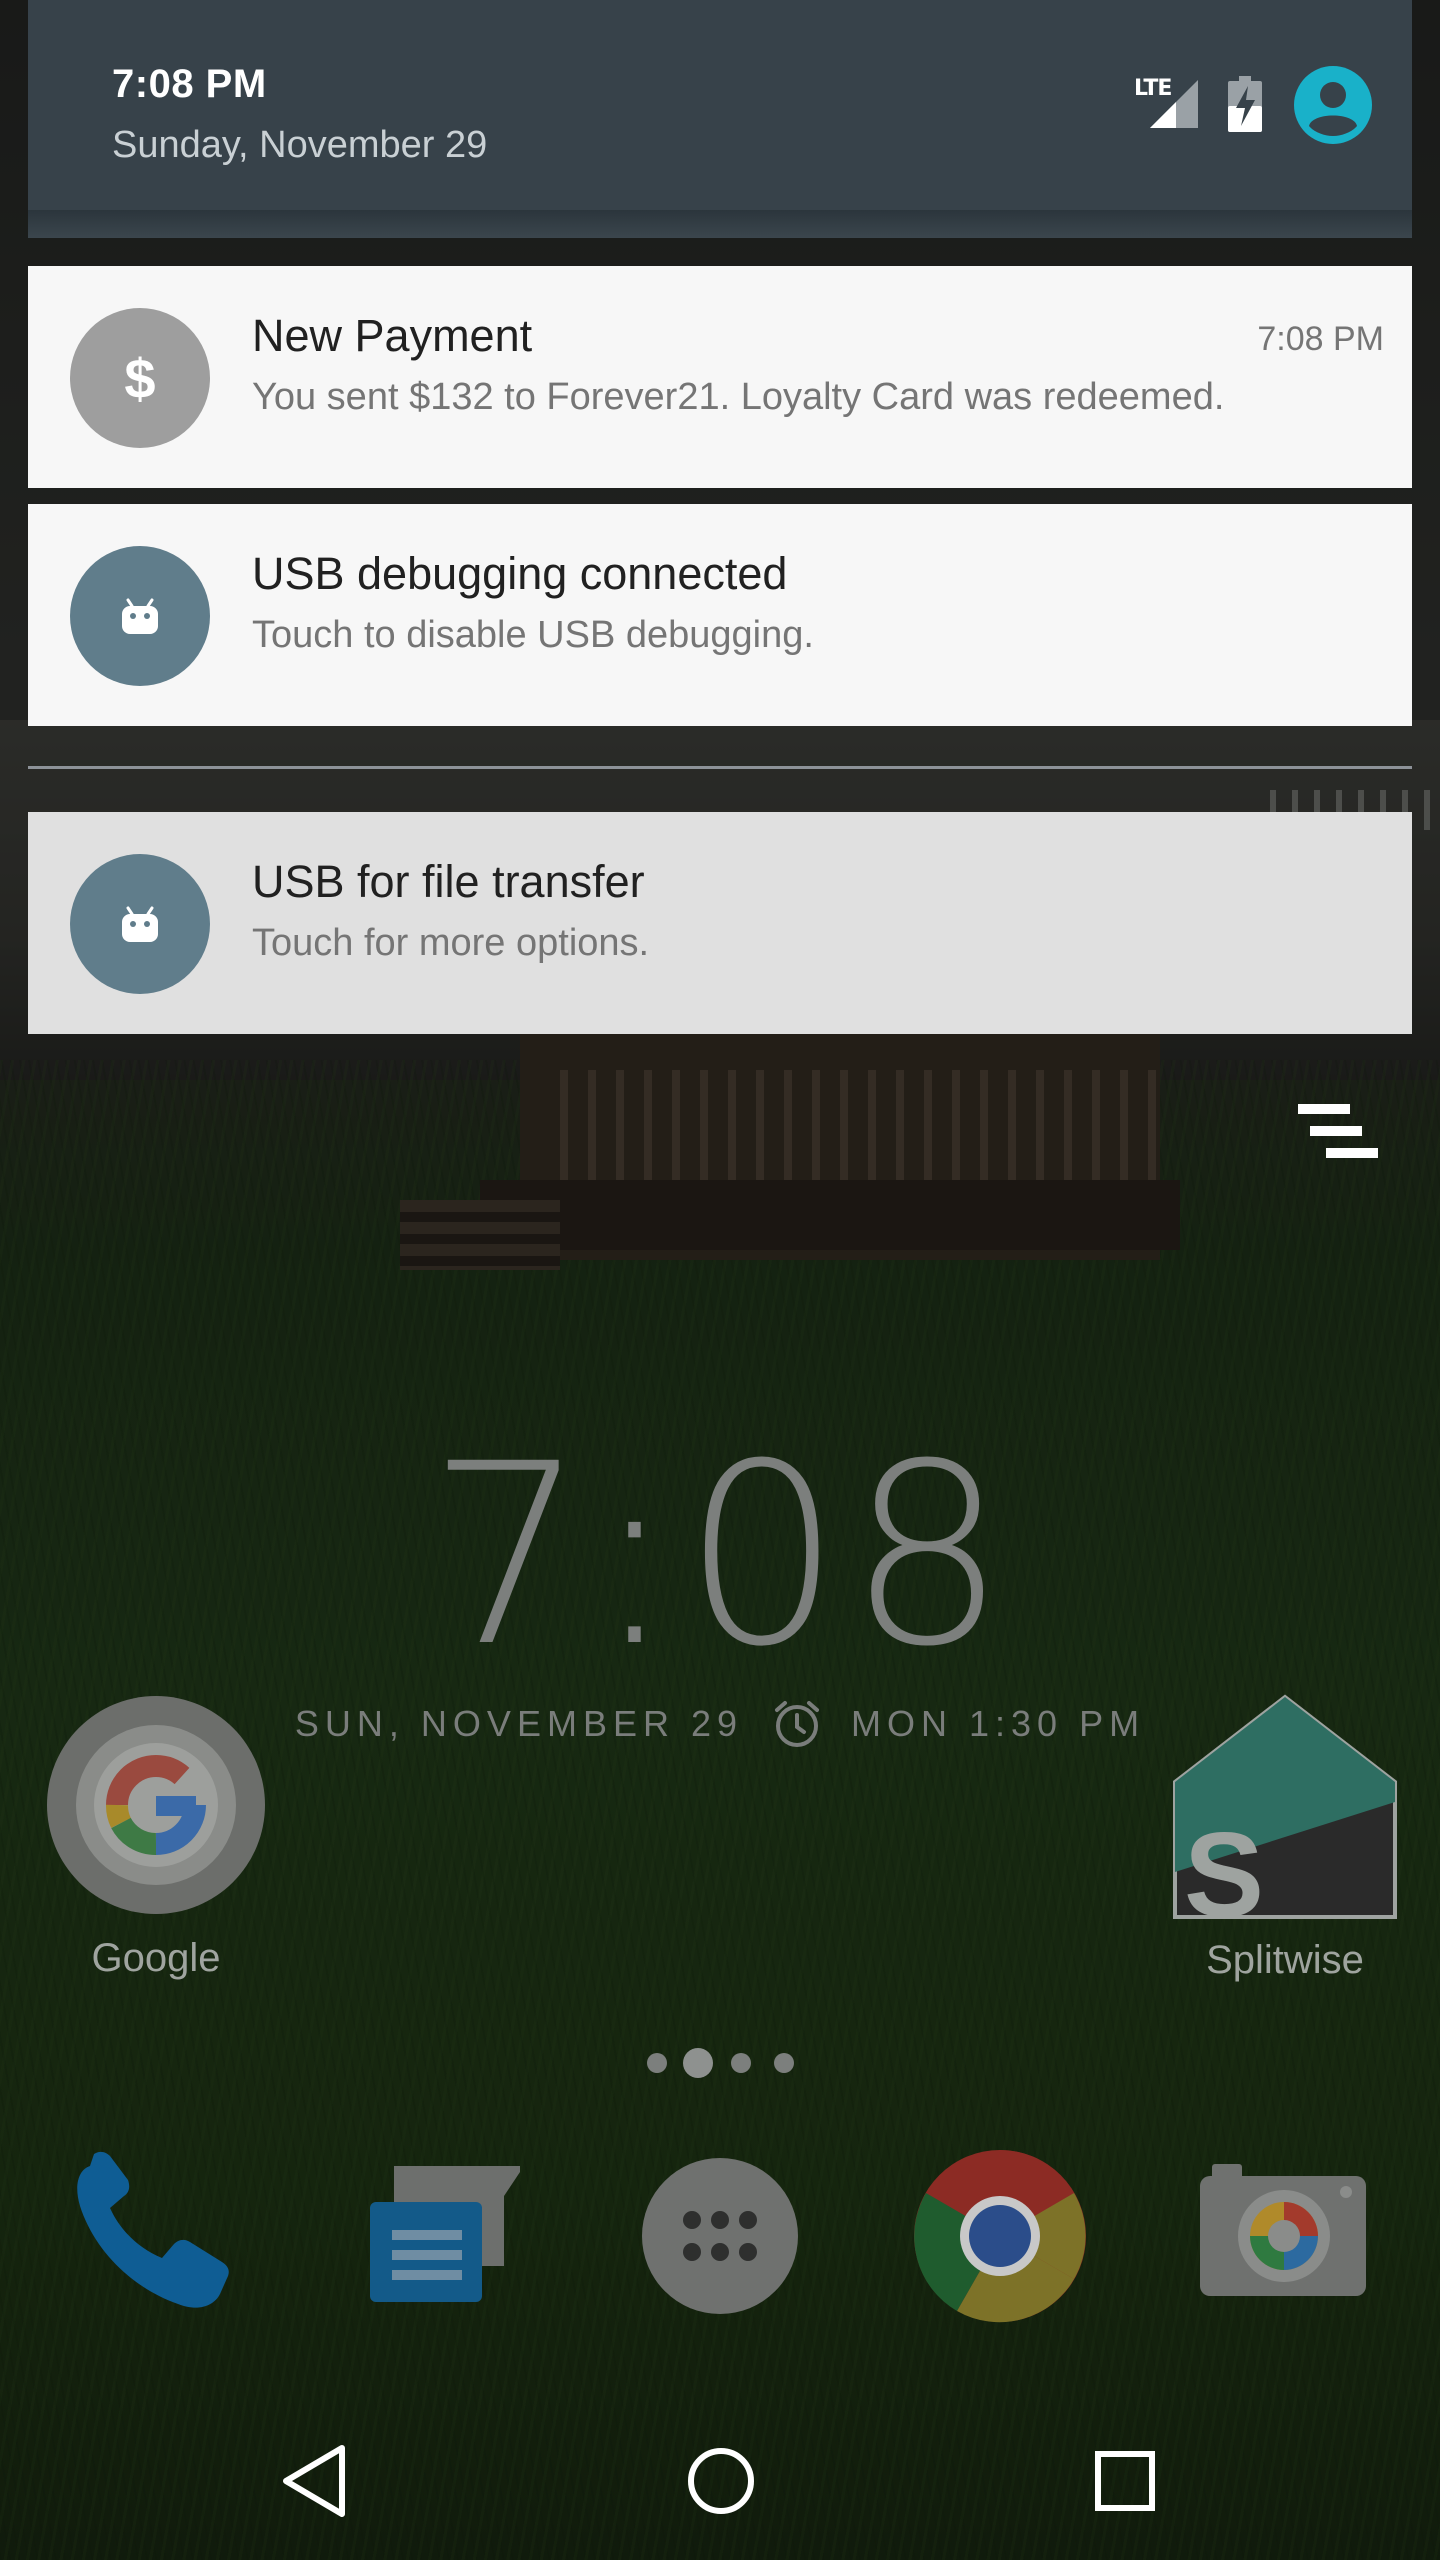  I want to click on clear-all-icon, so click(1339, 1132).